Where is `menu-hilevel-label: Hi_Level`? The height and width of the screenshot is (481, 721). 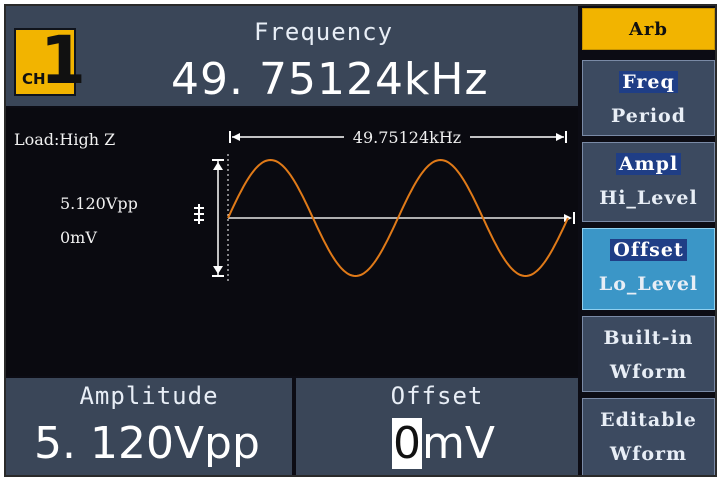 menu-hilevel-label: Hi_Level is located at coordinates (648, 198).